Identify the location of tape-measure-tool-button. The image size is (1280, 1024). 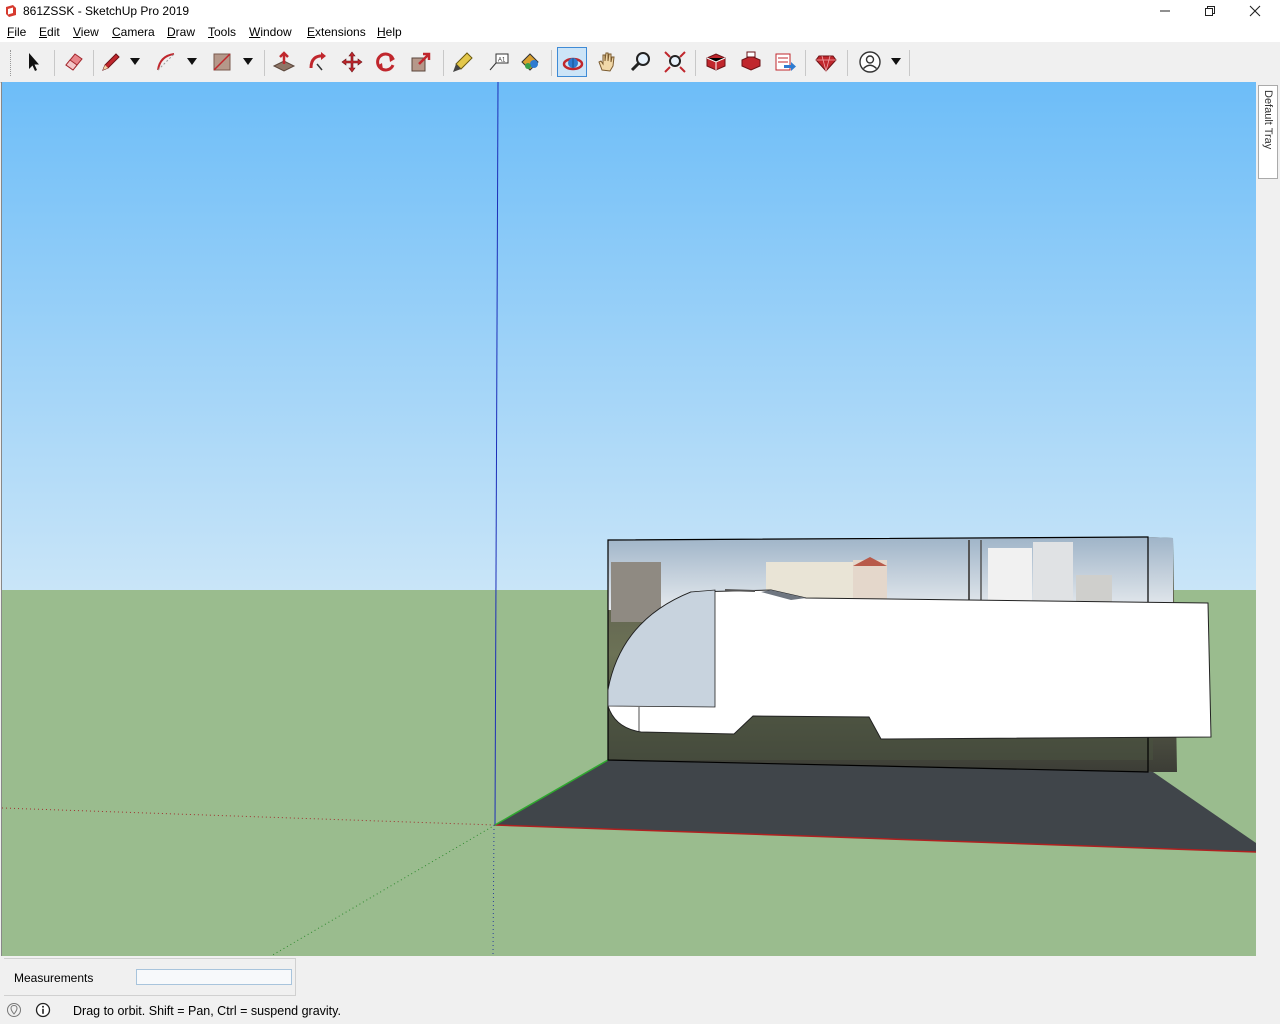
(463, 62).